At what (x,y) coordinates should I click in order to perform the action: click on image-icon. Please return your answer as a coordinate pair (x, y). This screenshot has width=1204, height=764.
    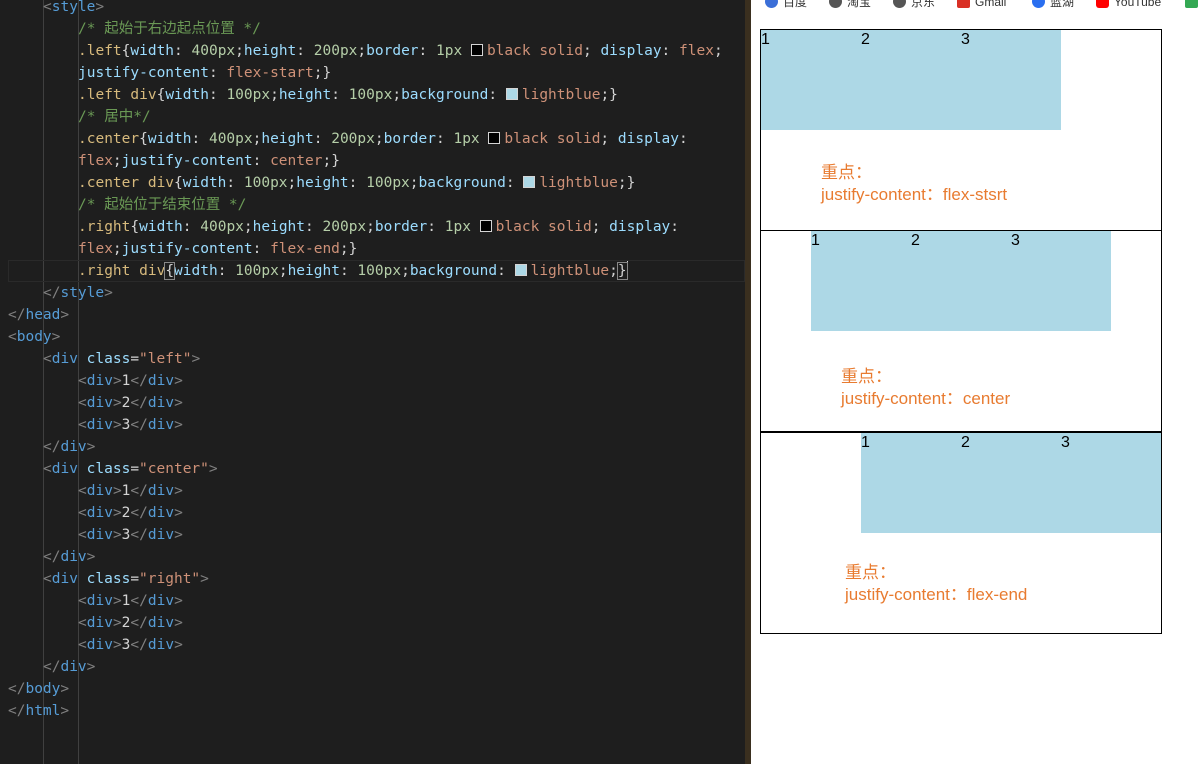
    Looking at the image, I should click on (1191, 4).